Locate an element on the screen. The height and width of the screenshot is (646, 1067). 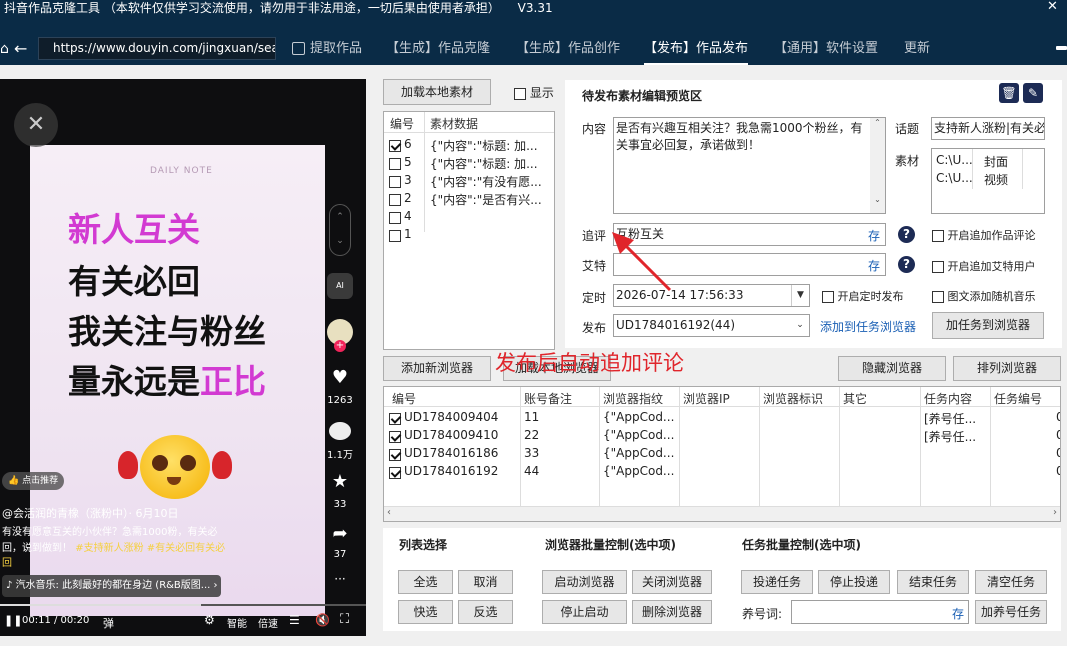
browser-row: UD1784009404 11 {"AppCod... [养号任... 0 is located at coordinates (722, 418).